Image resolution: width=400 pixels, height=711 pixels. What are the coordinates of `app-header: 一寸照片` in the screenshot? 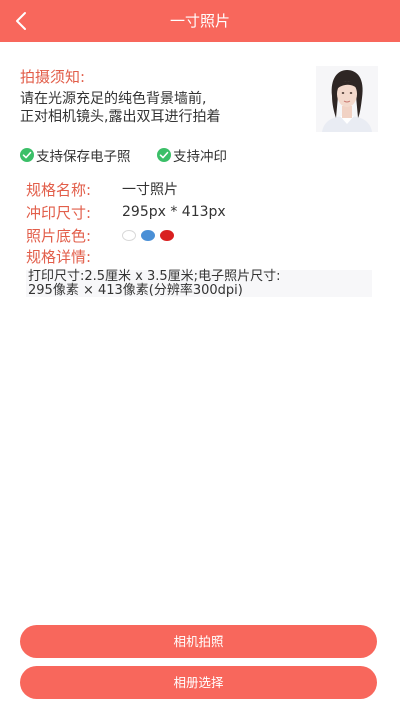 It's located at (200, 21).